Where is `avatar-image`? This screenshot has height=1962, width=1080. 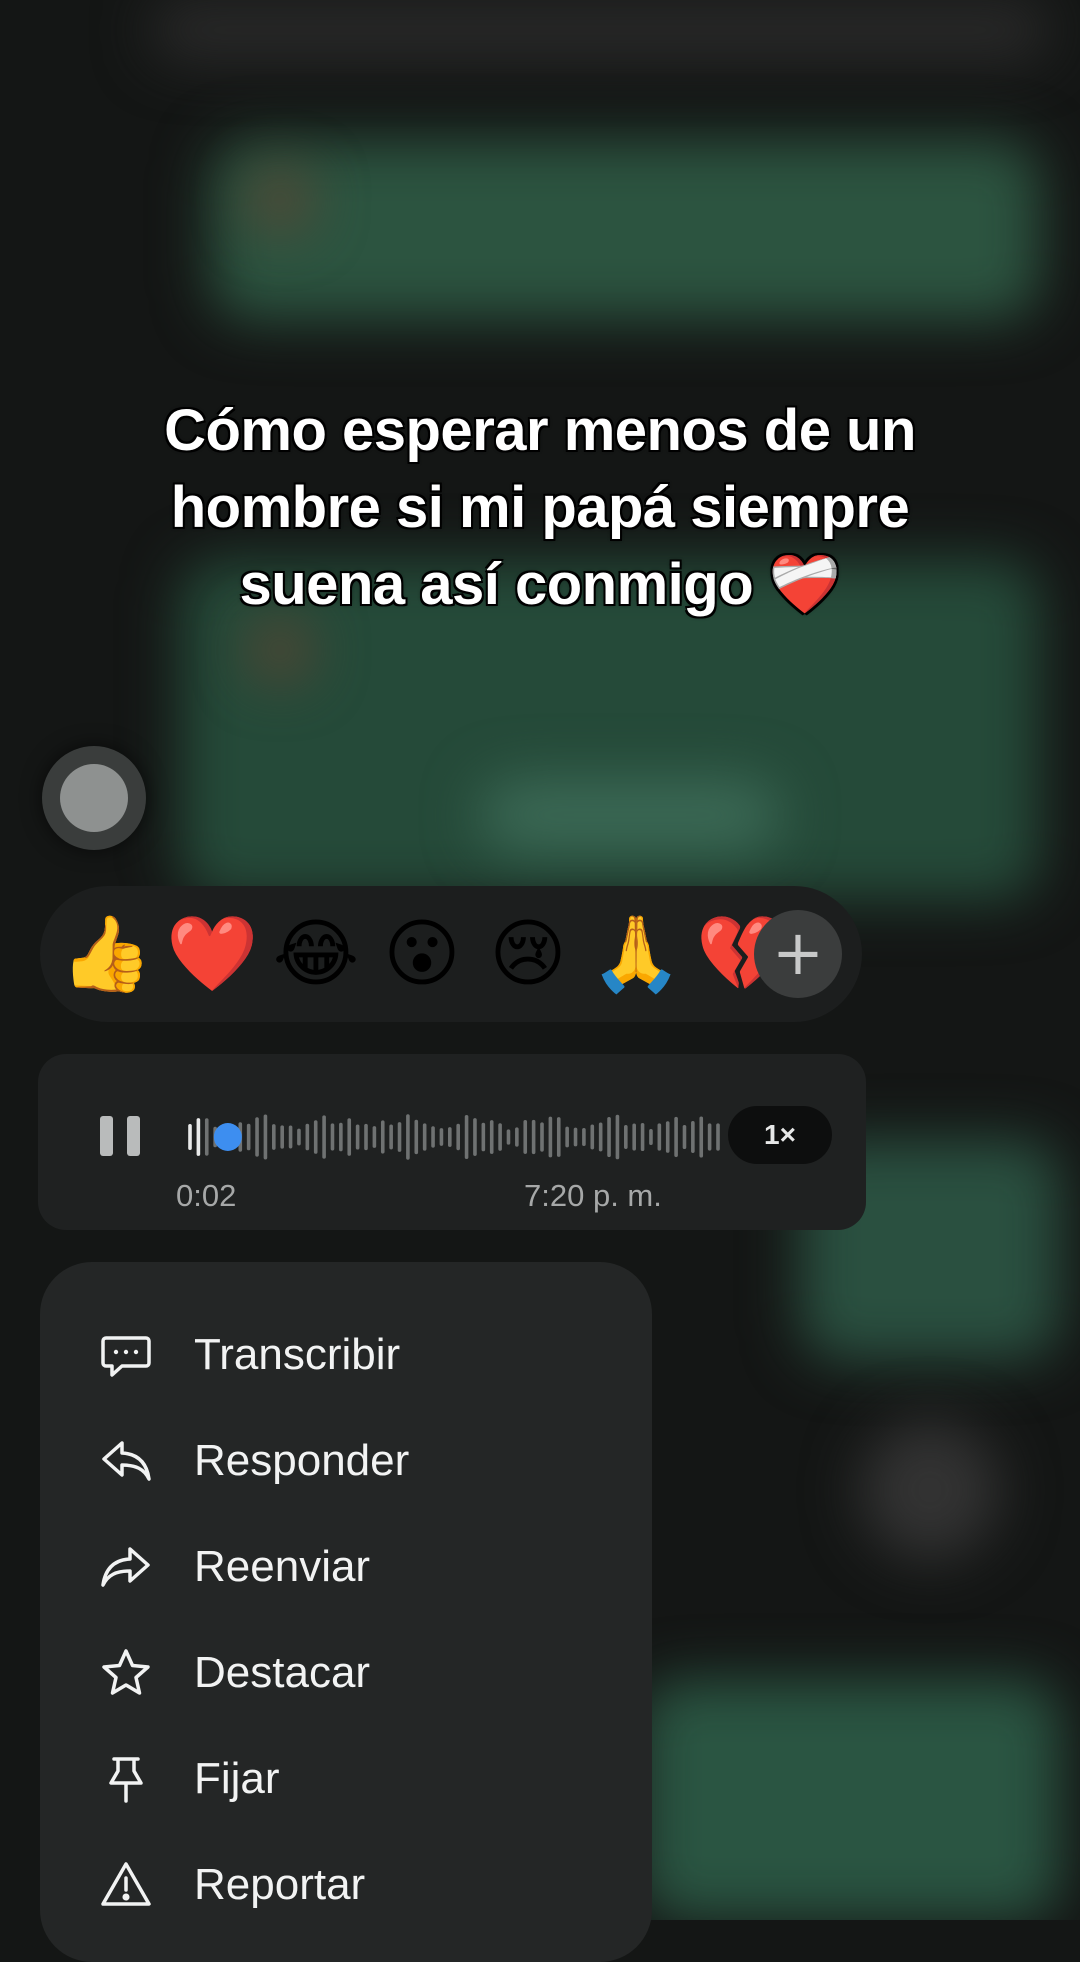
avatar-image is located at coordinates (94, 798).